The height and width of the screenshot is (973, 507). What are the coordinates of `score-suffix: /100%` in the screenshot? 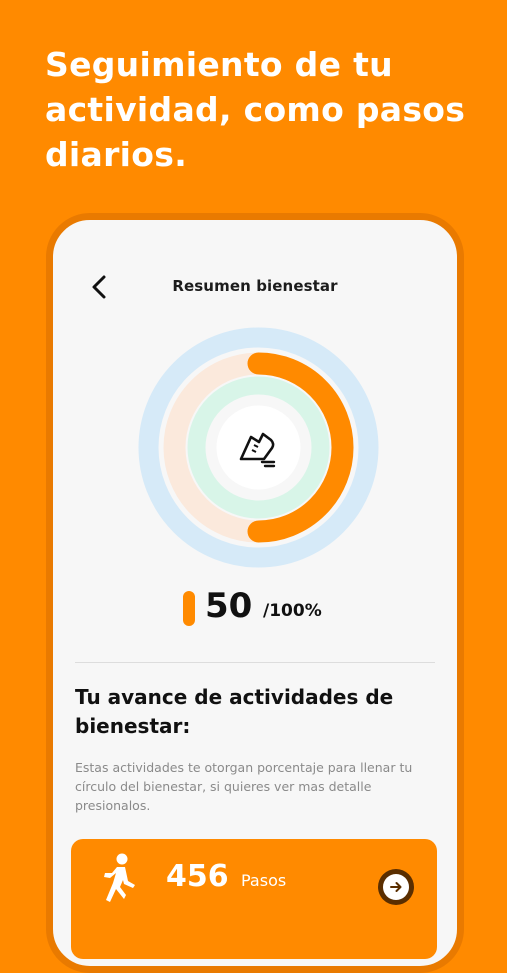 It's located at (292, 611).